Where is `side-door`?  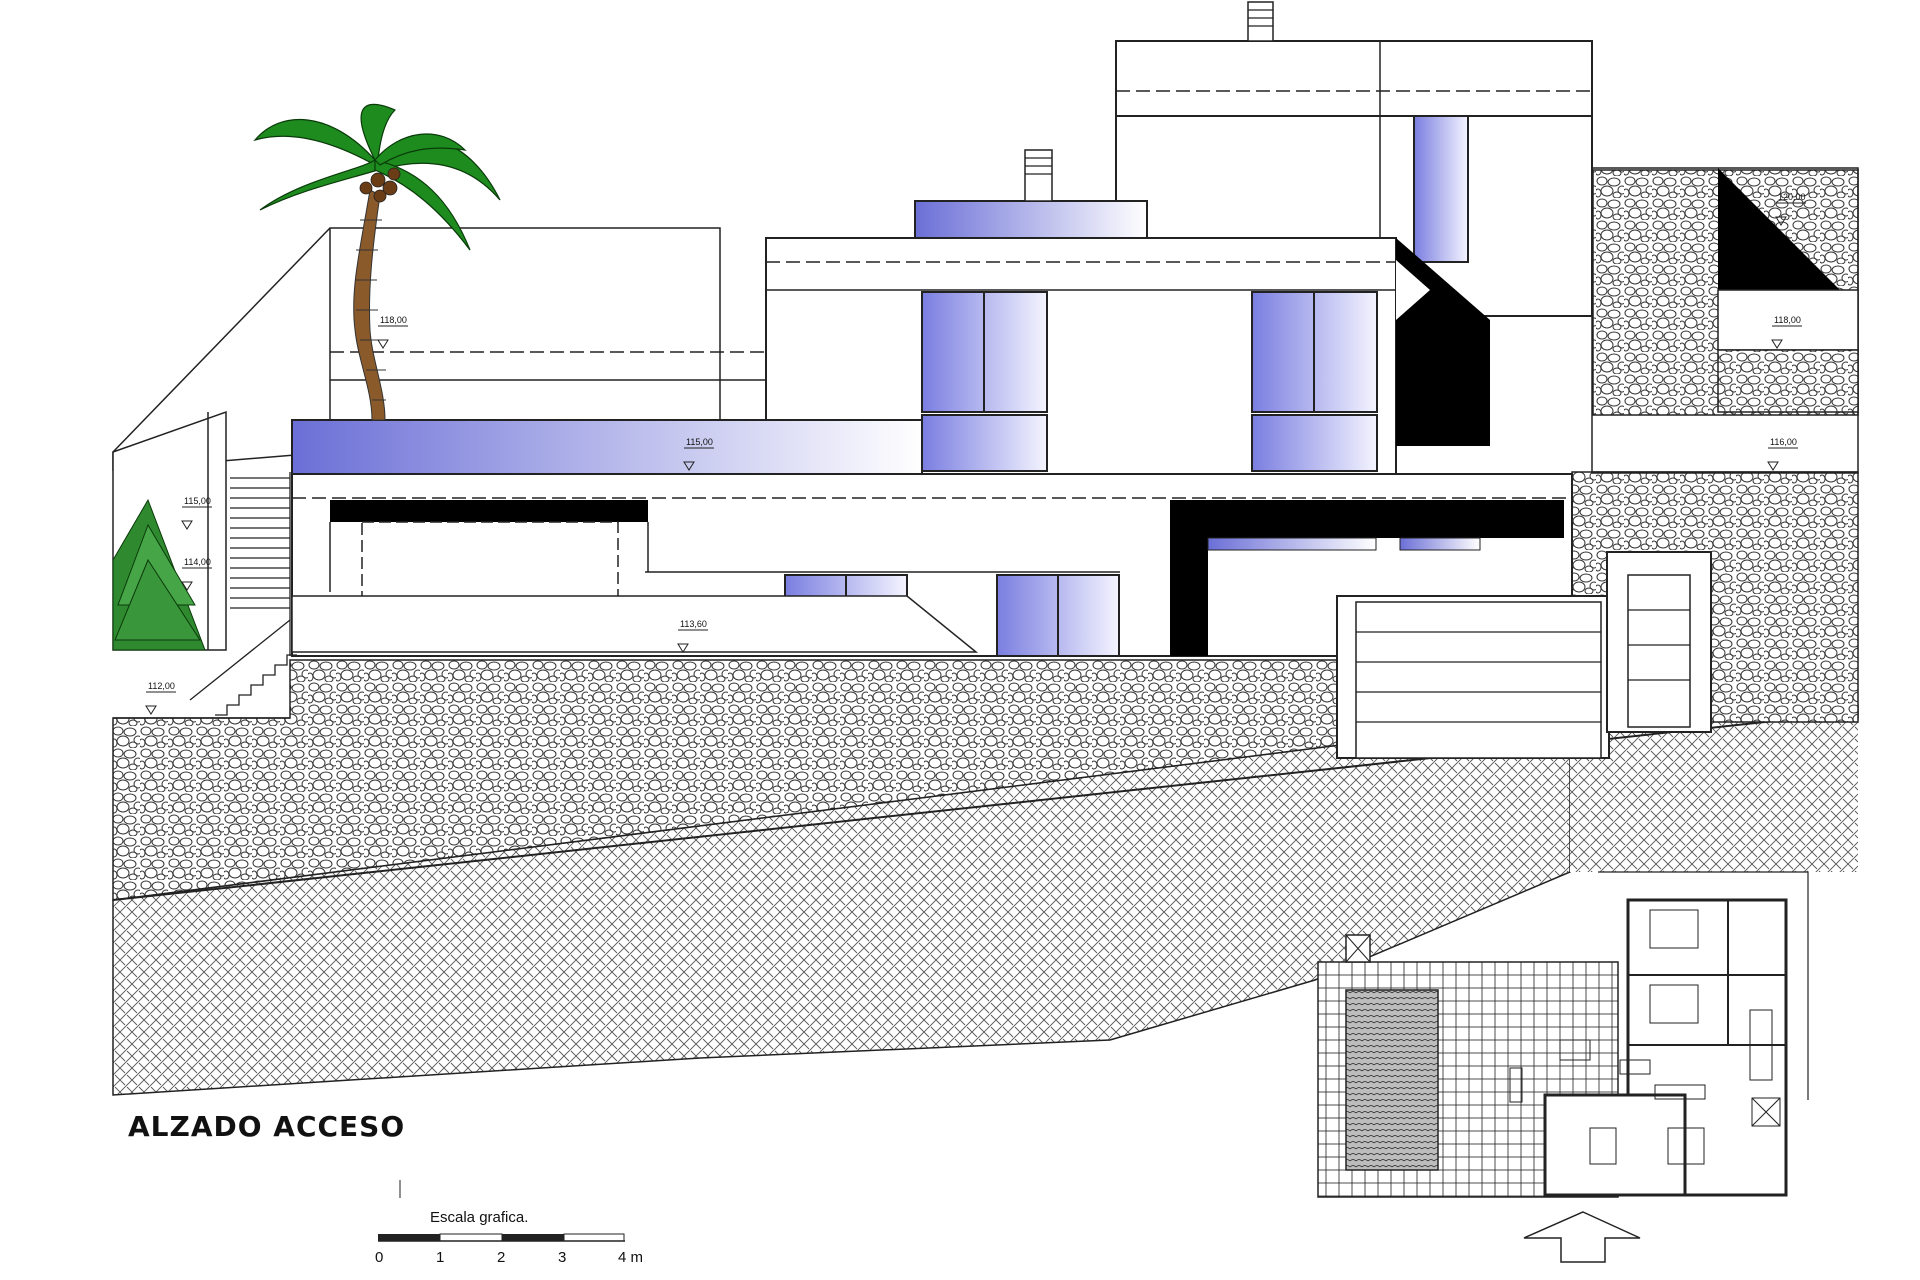 side-door is located at coordinates (1659, 651).